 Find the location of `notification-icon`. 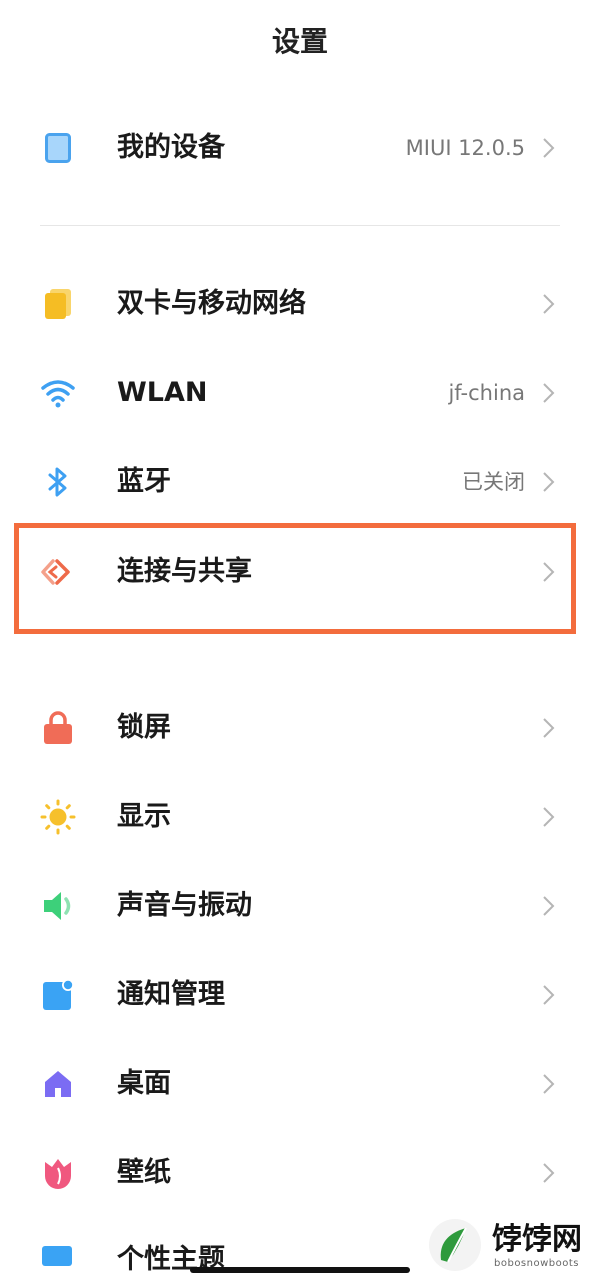

notification-icon is located at coordinates (58, 995).